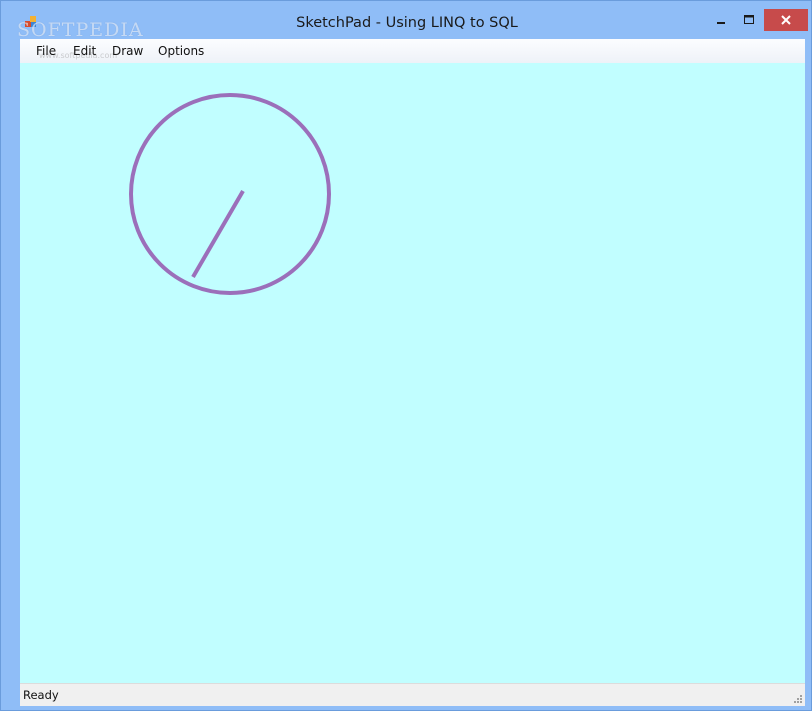 Image resolution: width=812 pixels, height=711 pixels. I want to click on title-bar: SOFTPEDIA SketchPad - Using LINQ to SQL, so click(406, 21).